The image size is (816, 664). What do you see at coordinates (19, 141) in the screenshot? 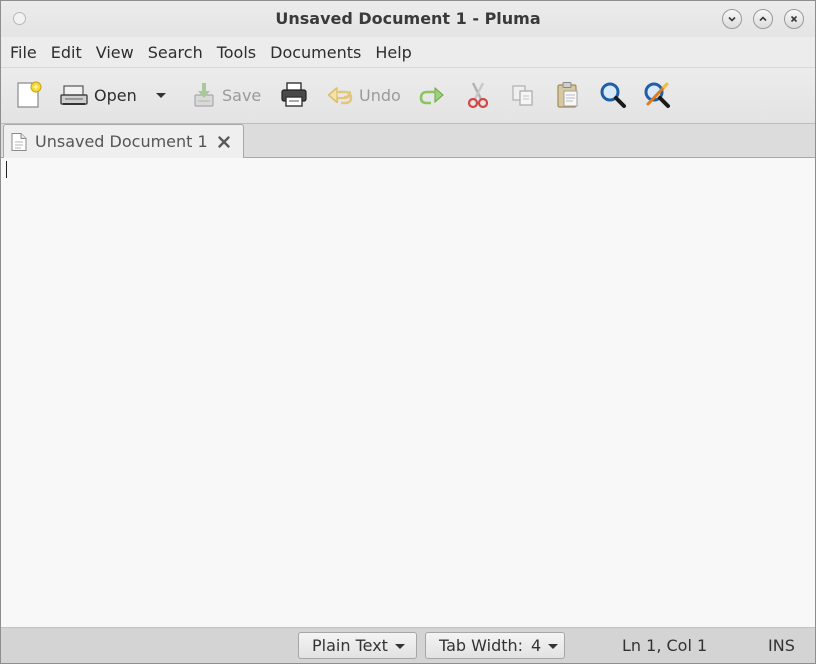
I see `document-icon` at bounding box center [19, 141].